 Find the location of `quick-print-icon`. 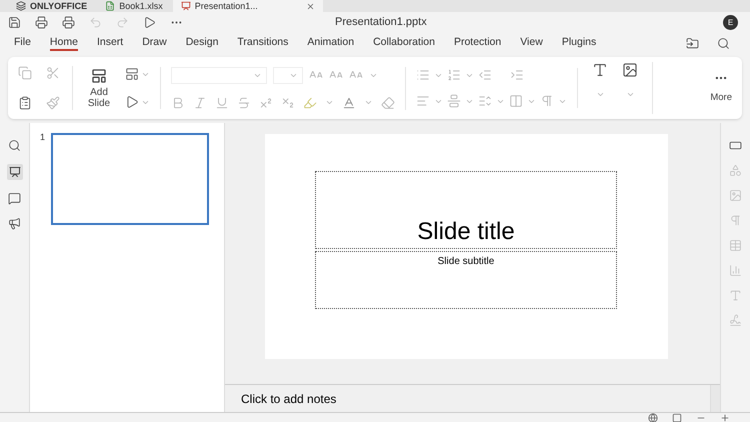

quick-print-icon is located at coordinates (68, 22).